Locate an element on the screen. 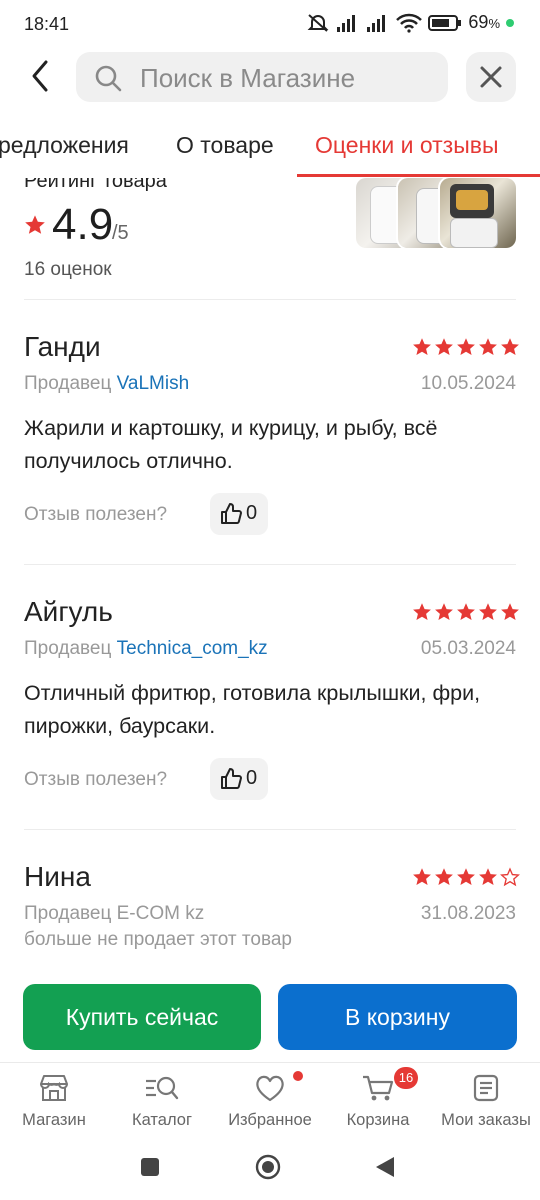 This screenshot has height=1200, width=540. back-button is located at coordinates (42, 76).